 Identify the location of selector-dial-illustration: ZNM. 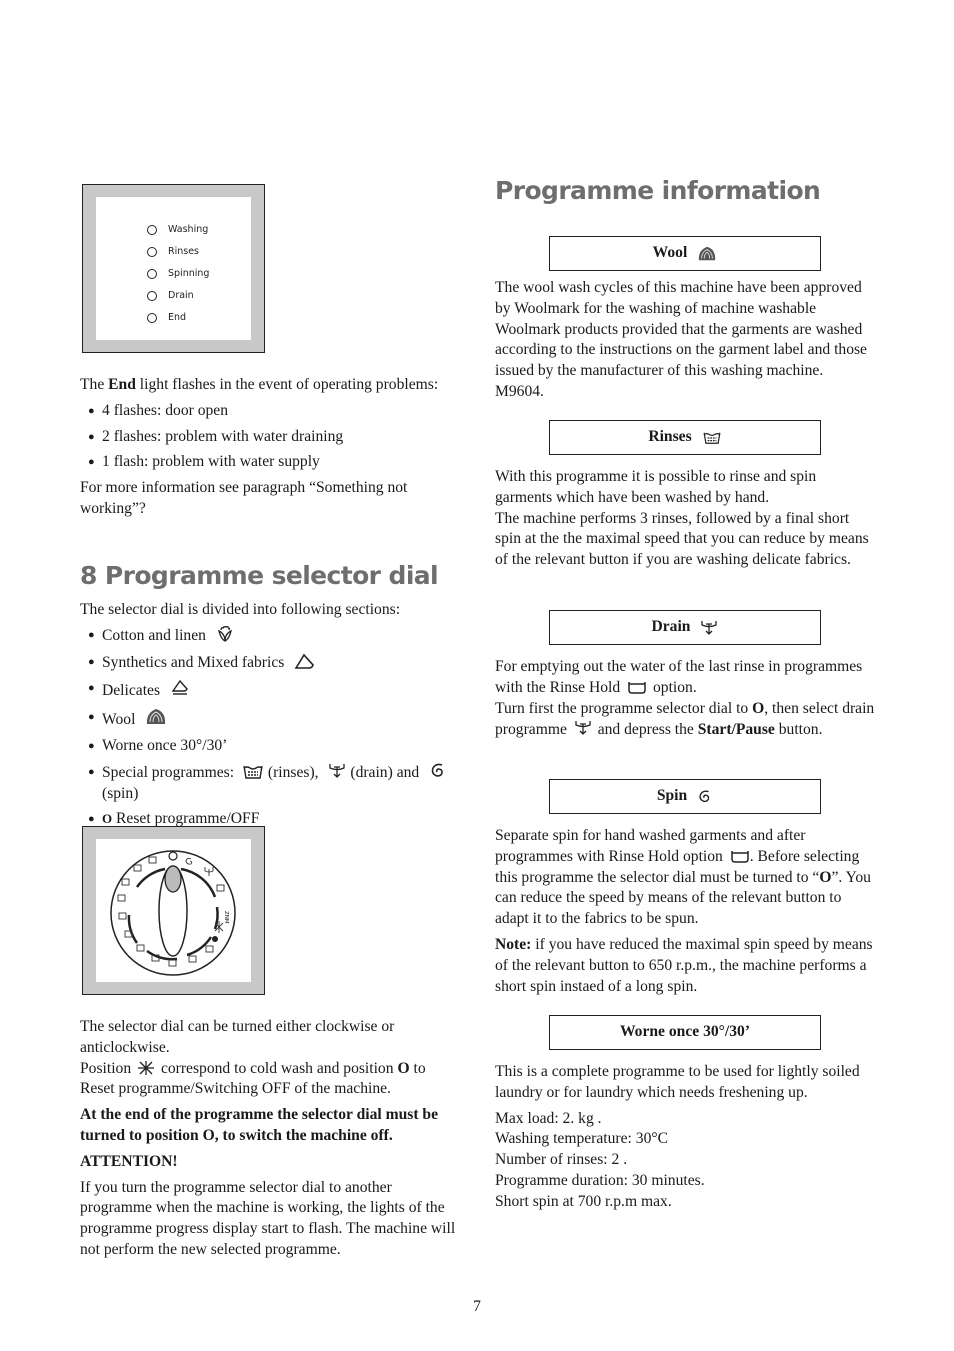
(173, 910).